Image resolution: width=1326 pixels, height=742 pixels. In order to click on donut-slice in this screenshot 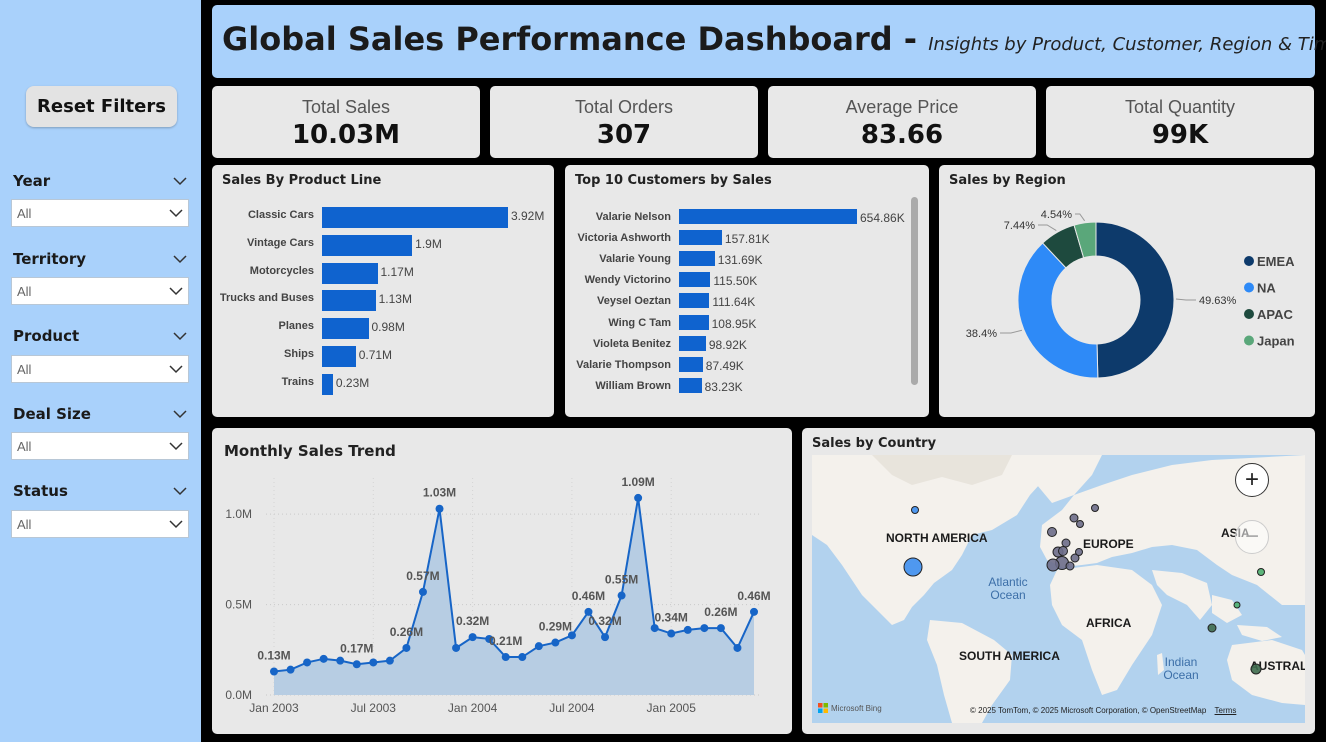, I will do `click(1058, 310)`.